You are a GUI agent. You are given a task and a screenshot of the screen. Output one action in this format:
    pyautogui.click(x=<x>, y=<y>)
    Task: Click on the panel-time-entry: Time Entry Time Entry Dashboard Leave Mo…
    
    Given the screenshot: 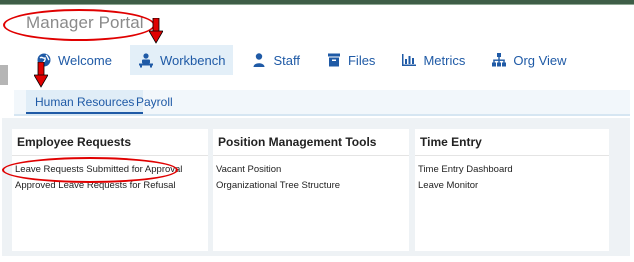 What is the action you would take?
    pyautogui.click(x=512, y=190)
    